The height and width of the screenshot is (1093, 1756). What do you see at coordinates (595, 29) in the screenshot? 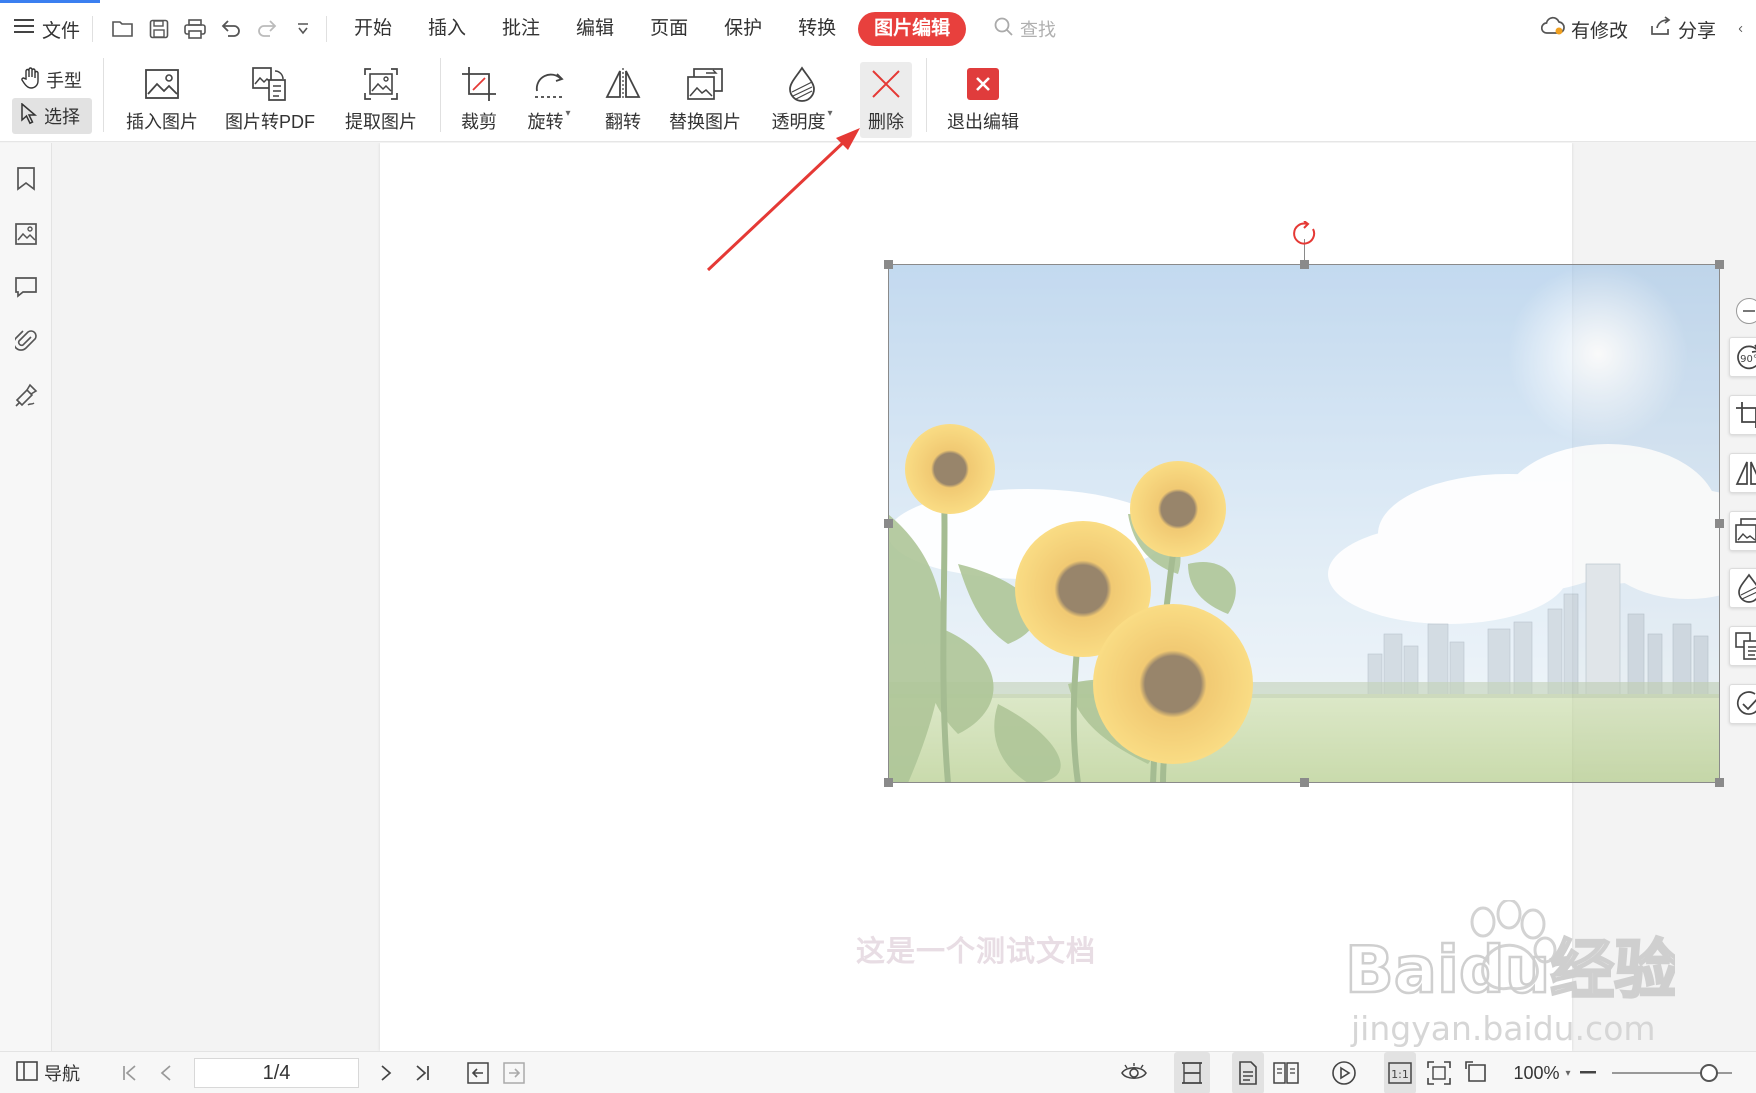
I see `tab-edit: 编辑` at bounding box center [595, 29].